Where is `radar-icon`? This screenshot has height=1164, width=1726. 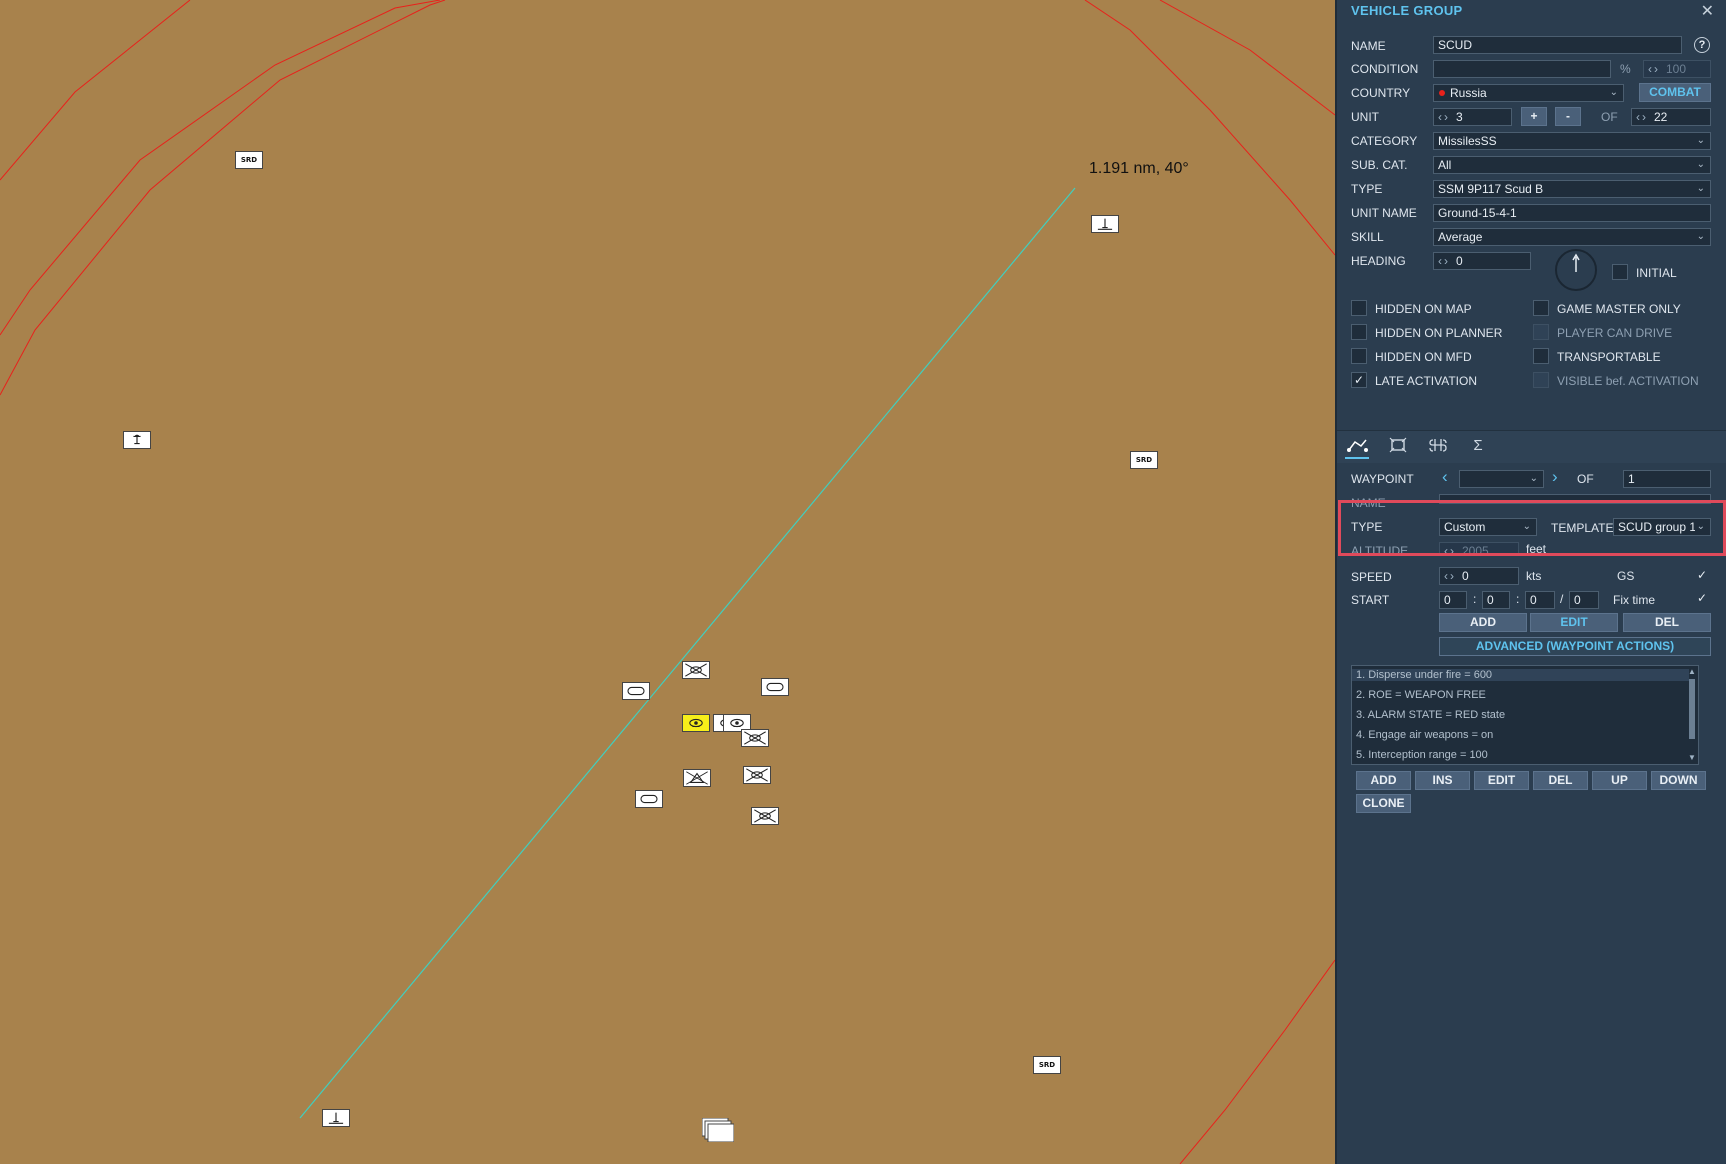 radar-icon is located at coordinates (697, 778).